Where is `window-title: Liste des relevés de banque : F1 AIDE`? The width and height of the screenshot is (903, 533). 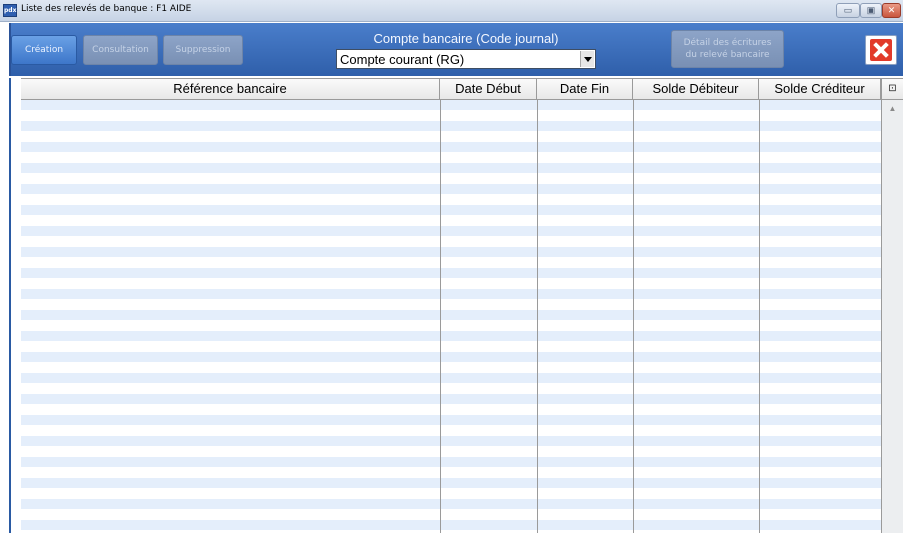
window-title: Liste des relevés de banque : F1 AIDE is located at coordinates (106, 9).